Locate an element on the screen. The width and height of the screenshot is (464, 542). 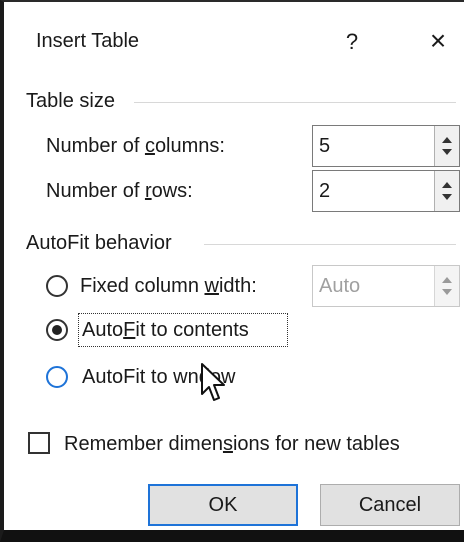
help-button: ? is located at coordinates (352, 42).